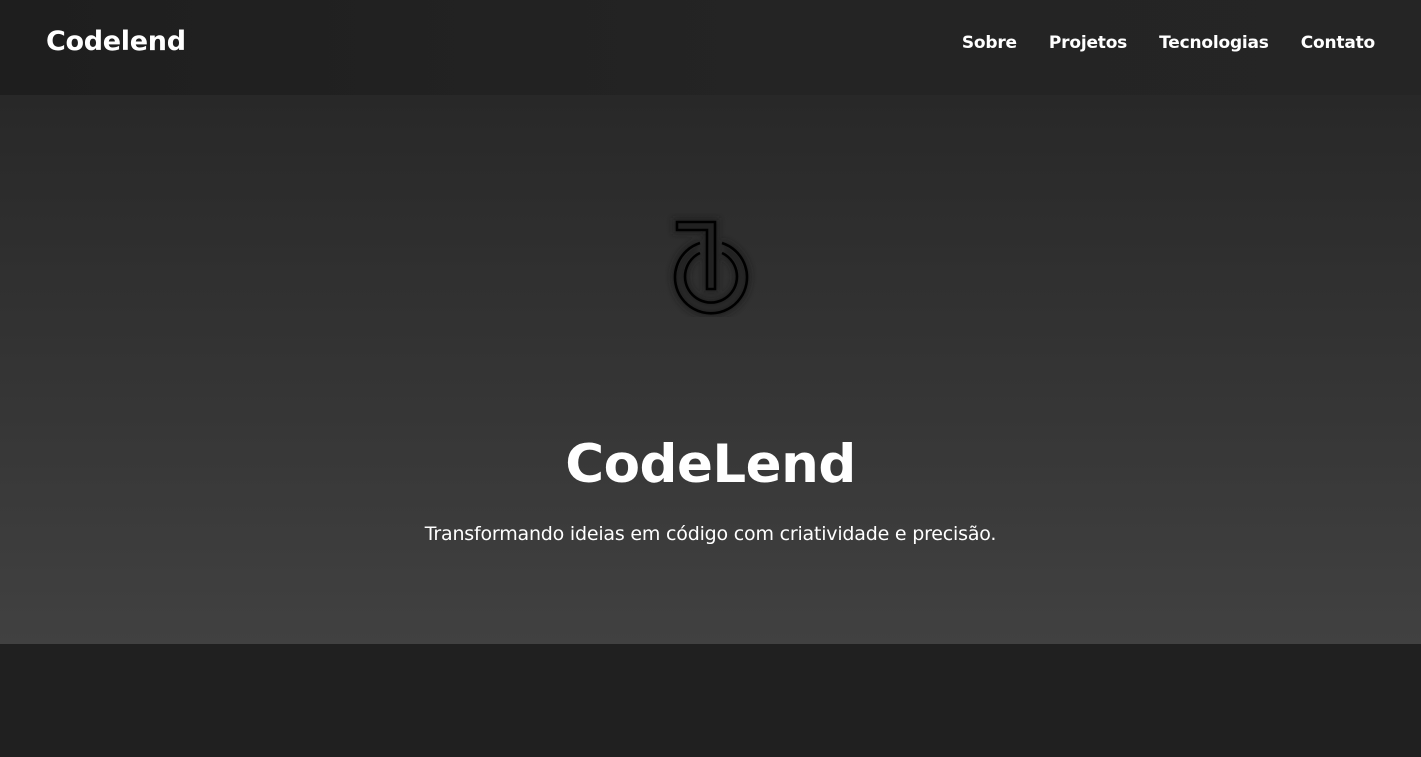  I want to click on codelend-logo-icon, so click(711, 267).